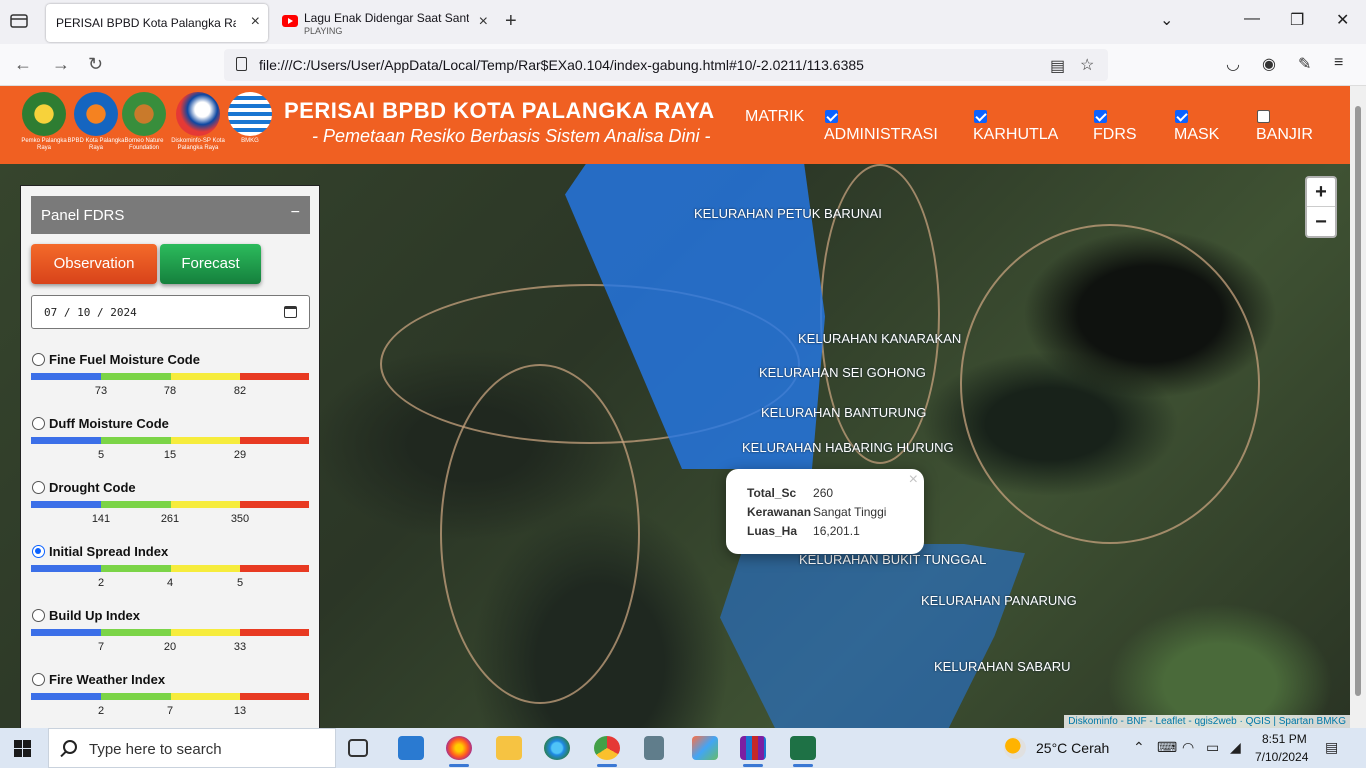 The height and width of the screenshot is (768, 1366). Describe the element at coordinates (1284, 739) in the screenshot. I see `clock-time: 8:51 PM` at that location.